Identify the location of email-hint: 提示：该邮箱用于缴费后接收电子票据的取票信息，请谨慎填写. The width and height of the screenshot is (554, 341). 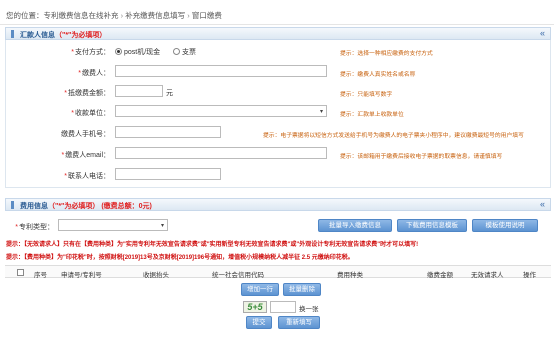
(421, 157).